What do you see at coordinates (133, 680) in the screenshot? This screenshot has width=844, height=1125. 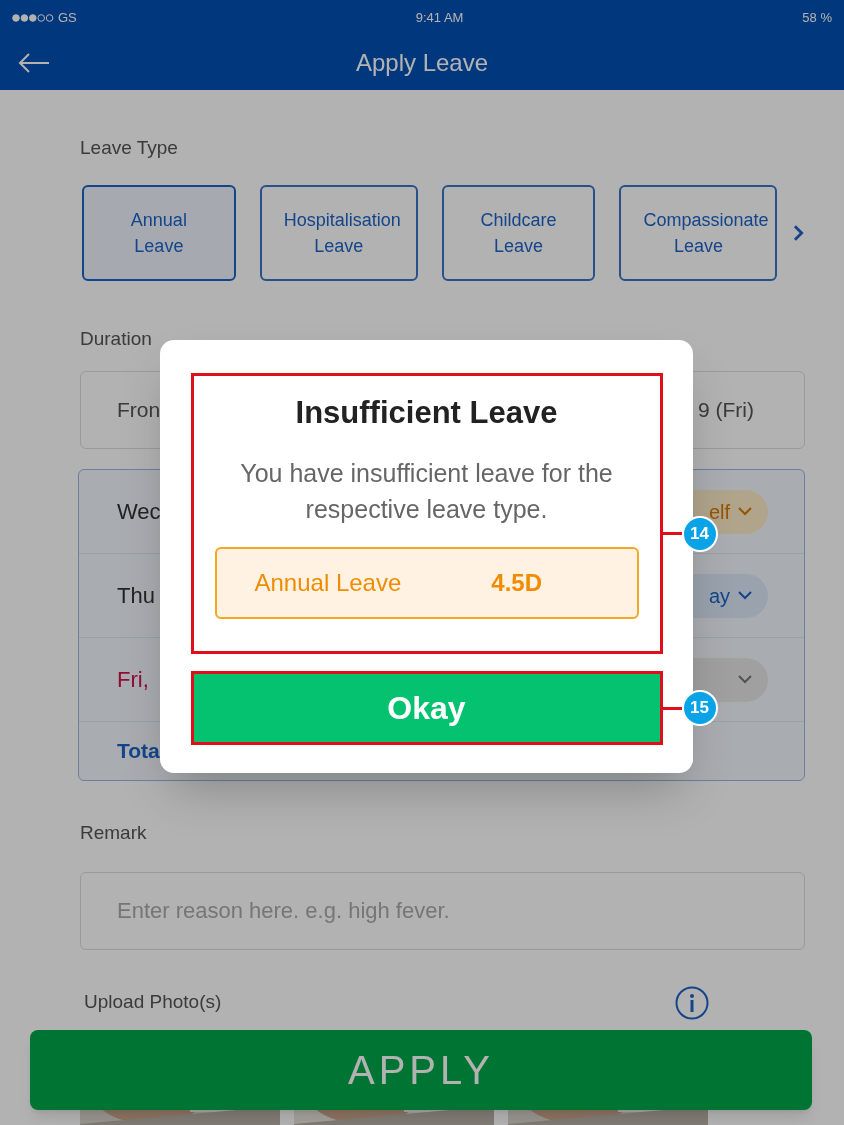 I see `day-label: Fri,` at bounding box center [133, 680].